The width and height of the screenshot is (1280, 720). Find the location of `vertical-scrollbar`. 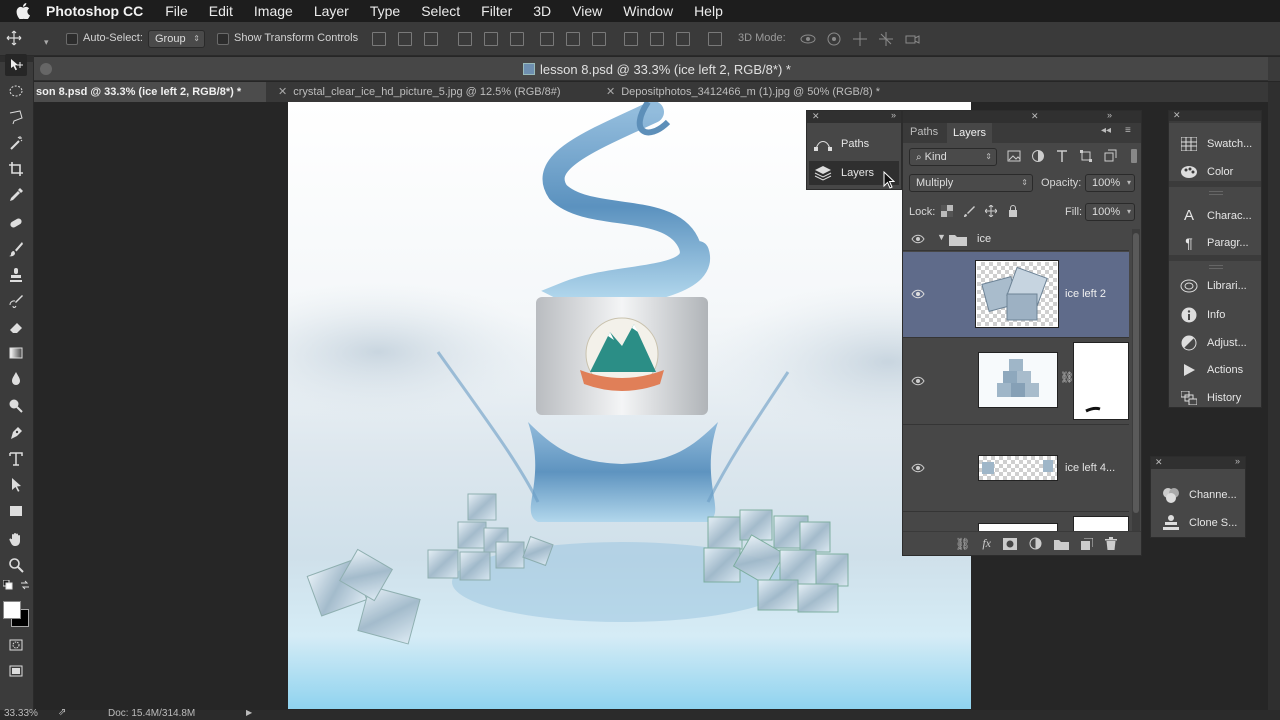

vertical-scrollbar is located at coordinates (1274, 69).